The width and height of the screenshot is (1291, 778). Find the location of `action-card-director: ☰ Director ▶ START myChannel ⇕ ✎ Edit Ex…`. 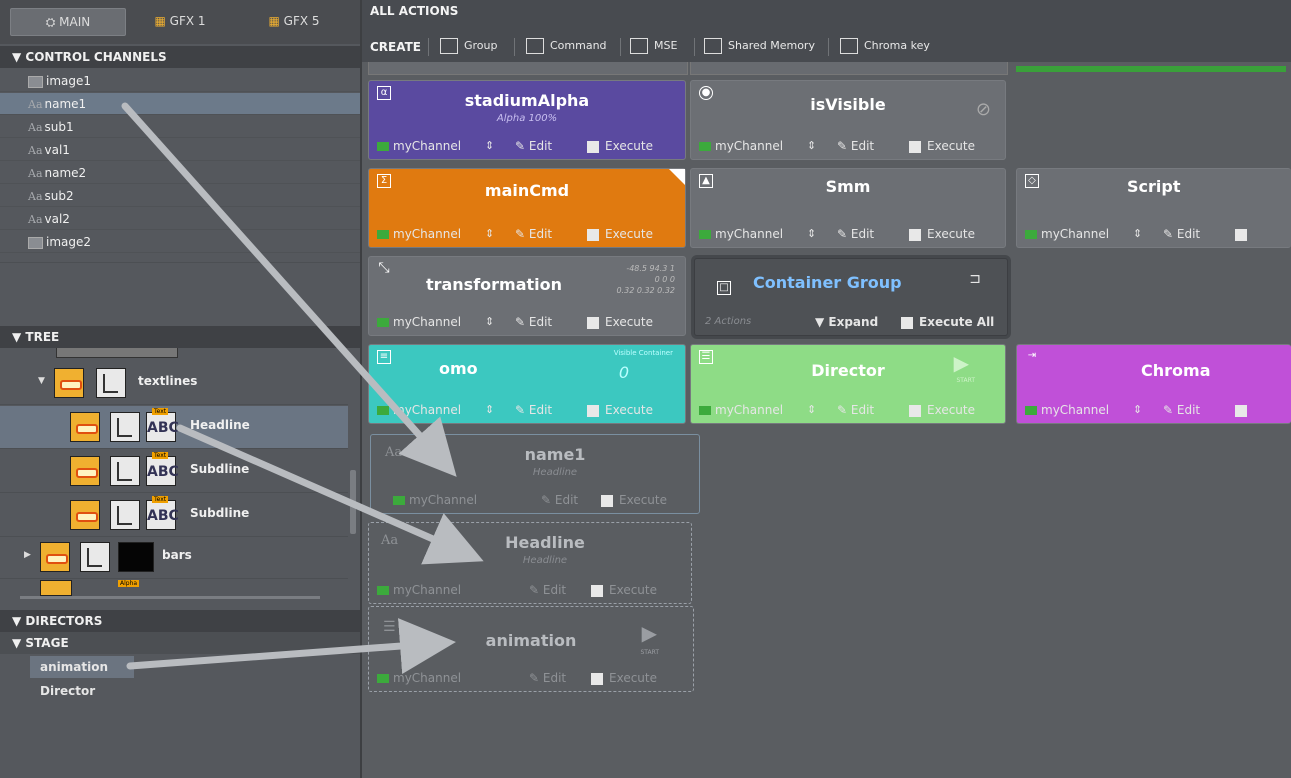

action-card-director: ☰ Director ▶ START myChannel ⇕ ✎ Edit Ex… is located at coordinates (848, 384).